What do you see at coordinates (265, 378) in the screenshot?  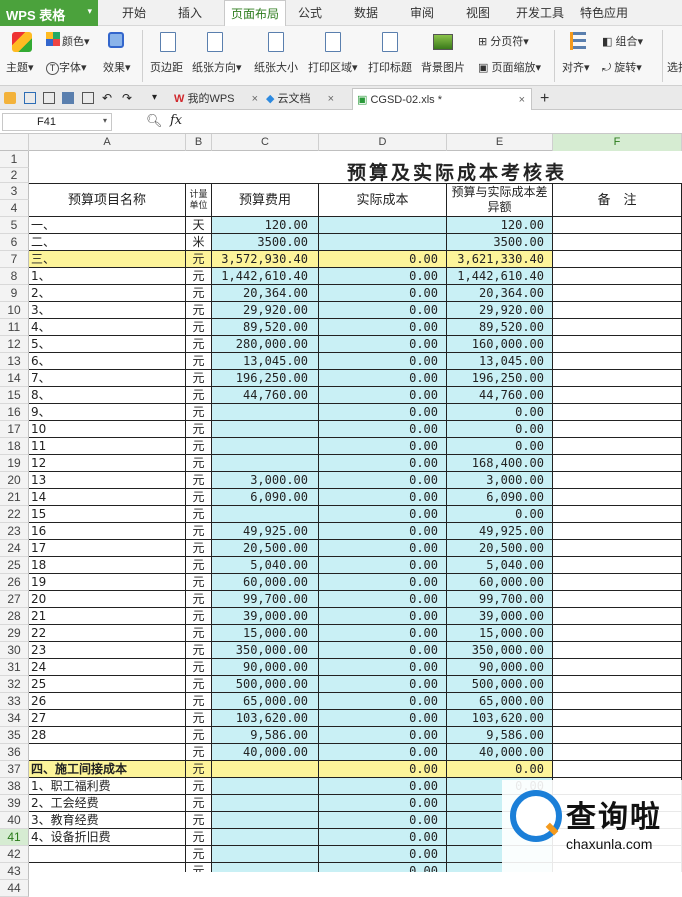 I see `cell-budget: 196,250.00` at bounding box center [265, 378].